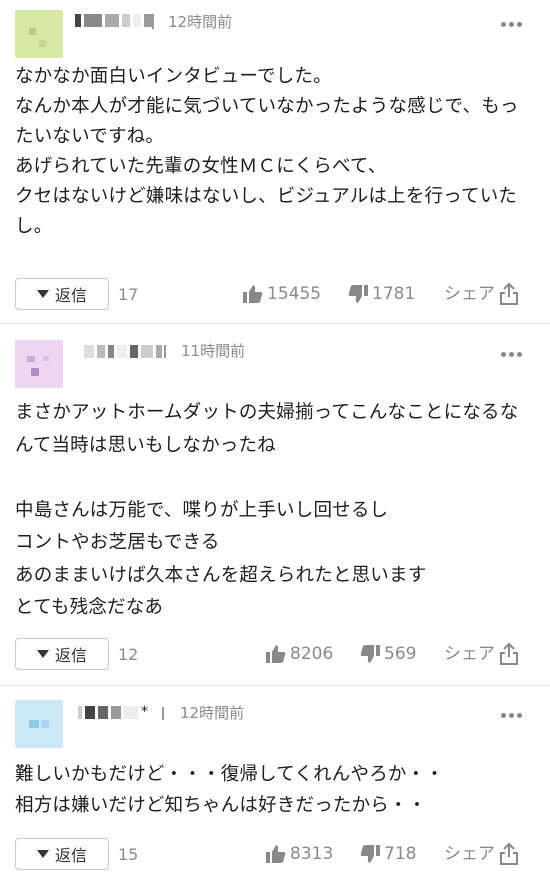 This screenshot has height=876, width=550. What do you see at coordinates (213, 351) in the screenshot?
I see `comment-time: 11時間前` at bounding box center [213, 351].